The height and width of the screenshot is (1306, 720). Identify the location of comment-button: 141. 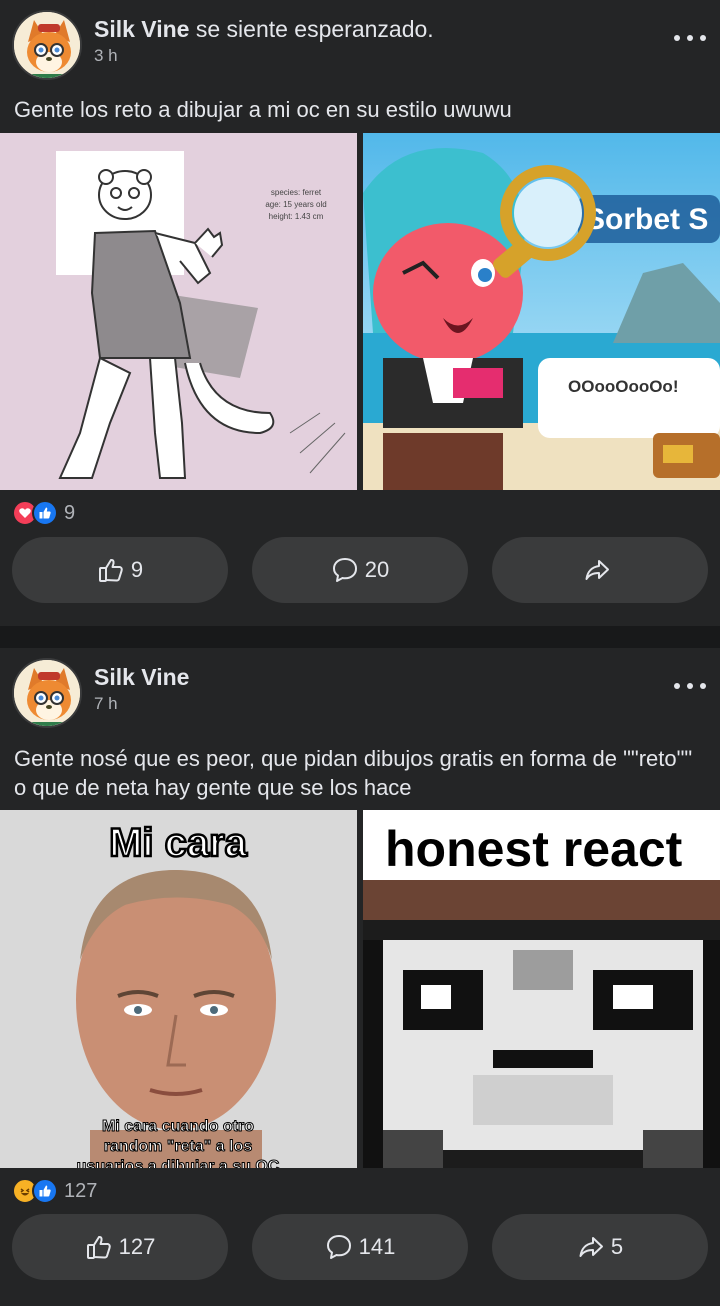
(360, 1247).